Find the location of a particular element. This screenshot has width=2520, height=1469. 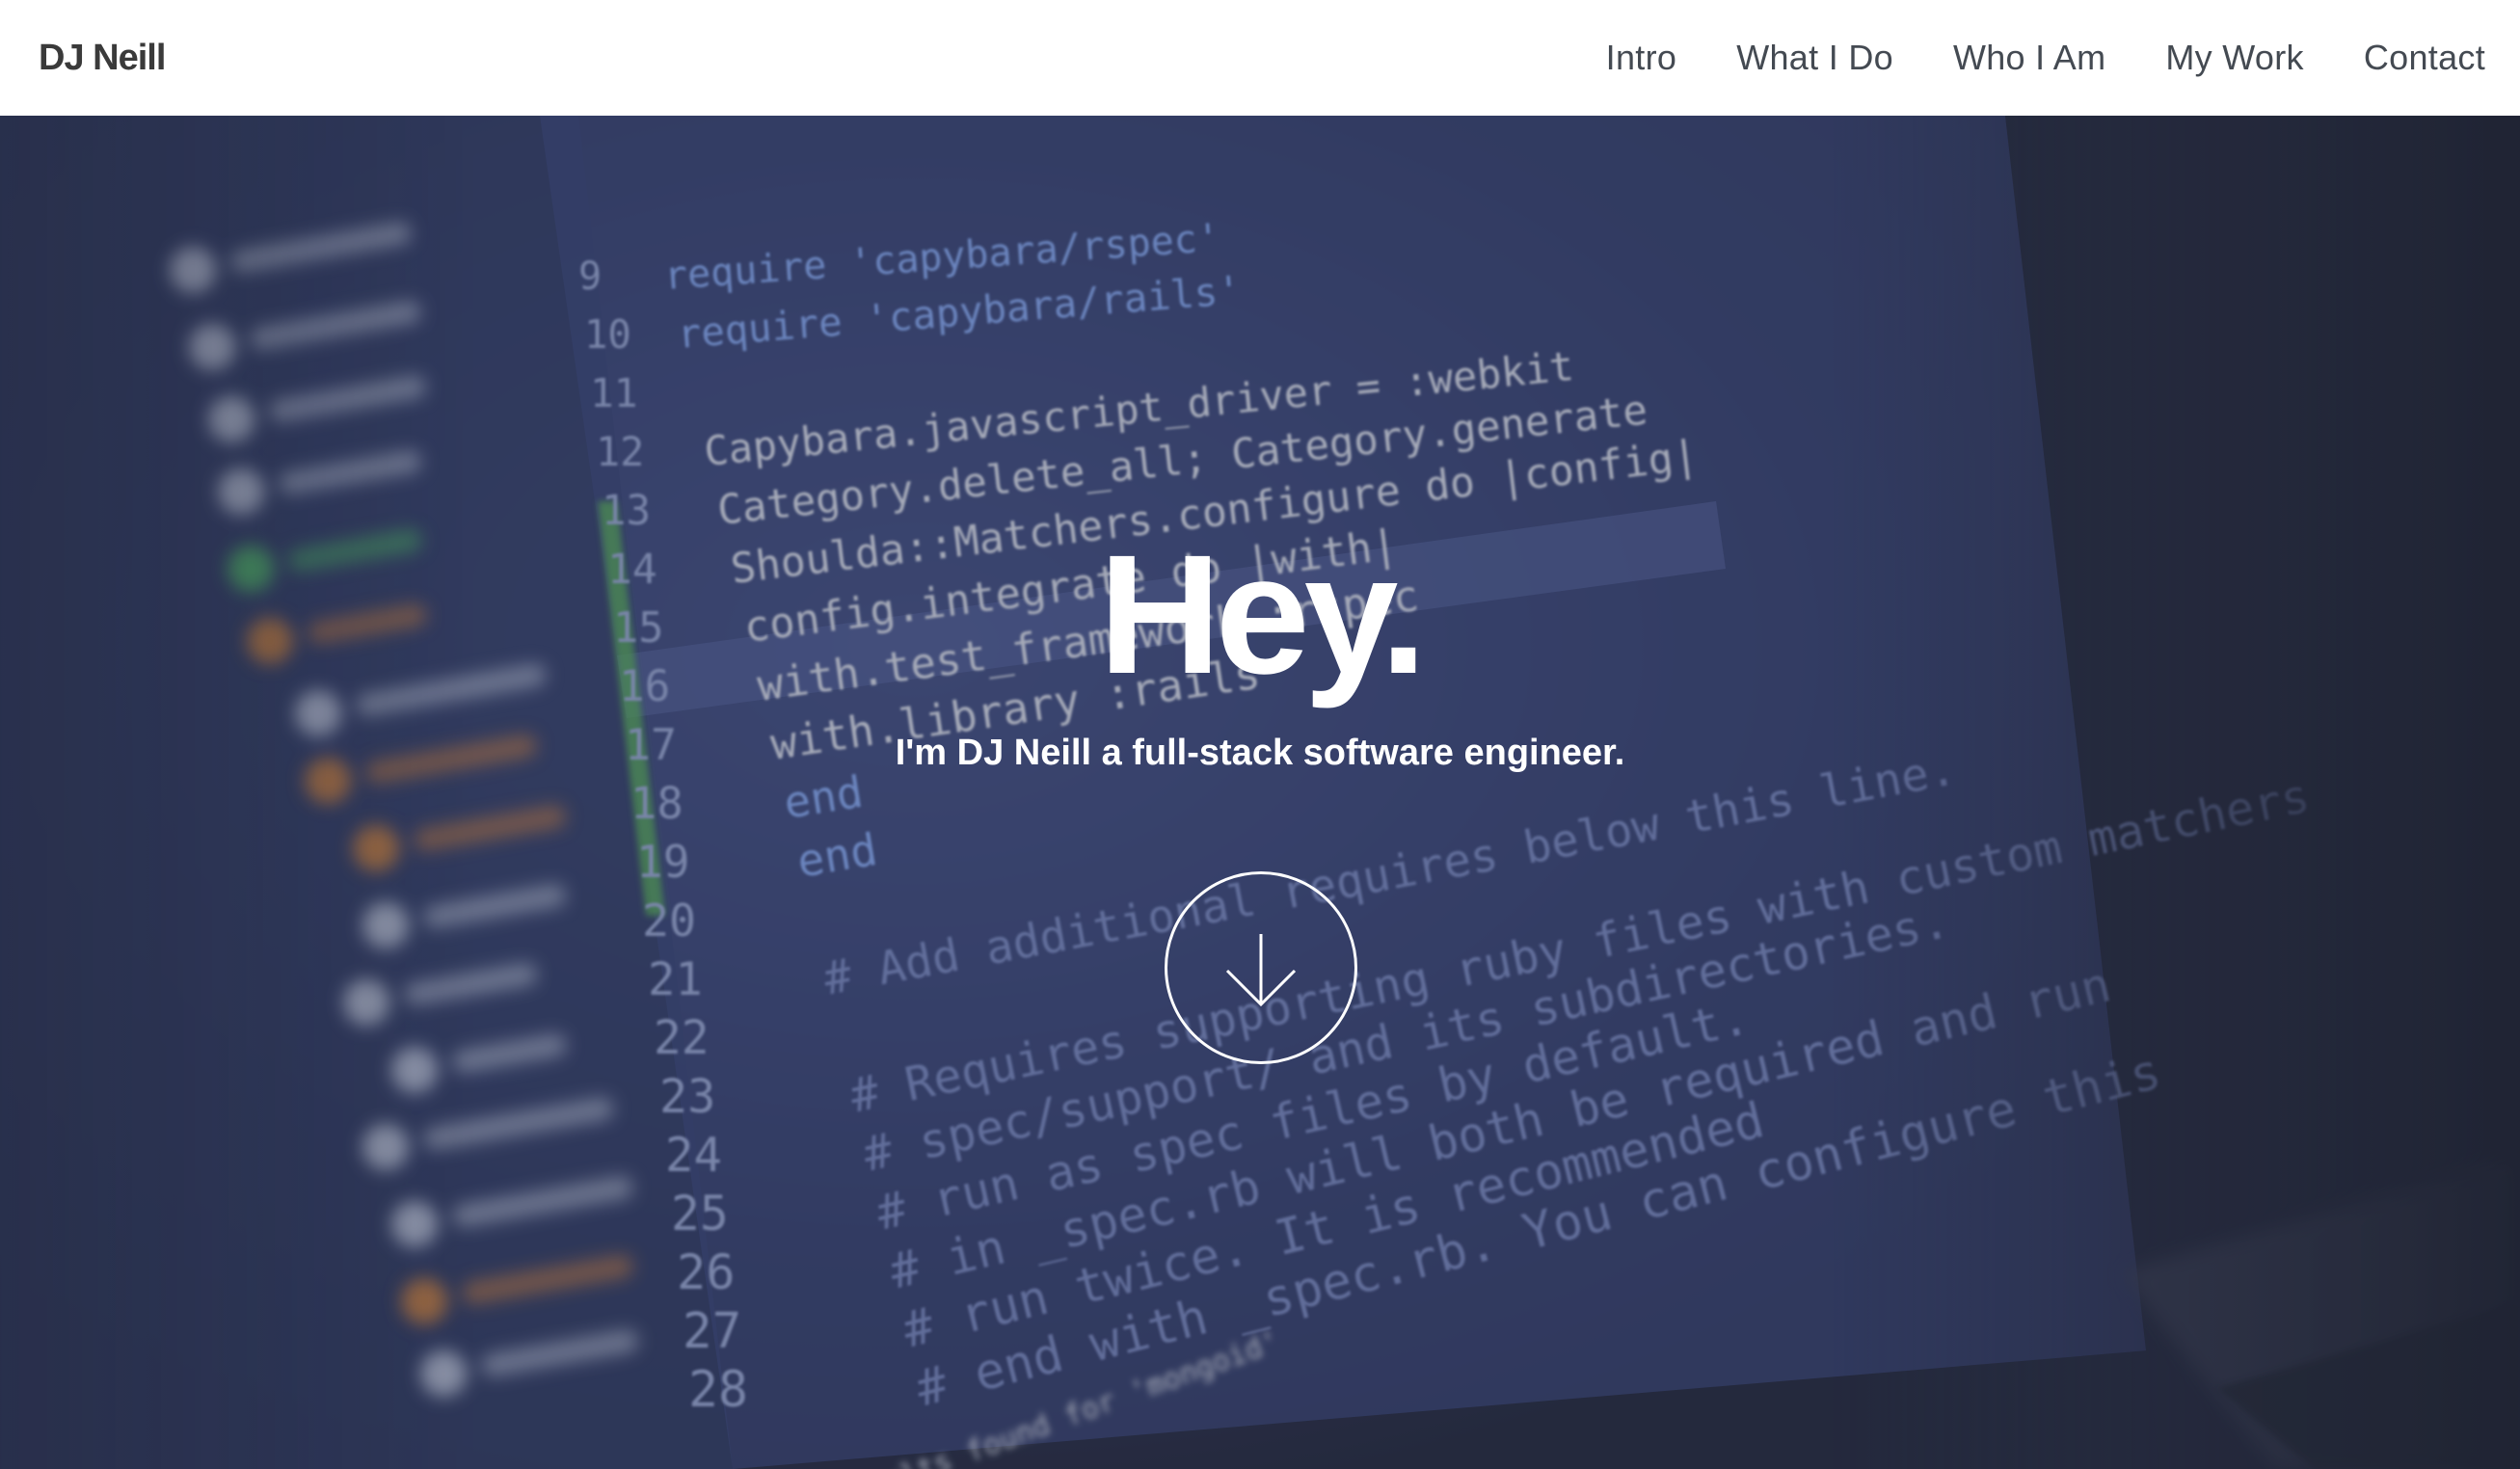

arrow-down-icon is located at coordinates (1261, 971).